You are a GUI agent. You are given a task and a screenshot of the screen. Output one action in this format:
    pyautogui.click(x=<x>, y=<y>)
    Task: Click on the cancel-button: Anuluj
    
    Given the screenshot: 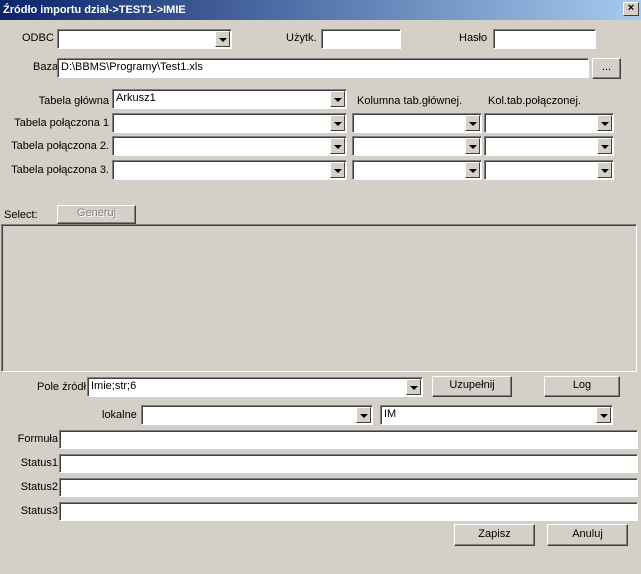 What is the action you would take?
    pyautogui.click(x=587, y=535)
    